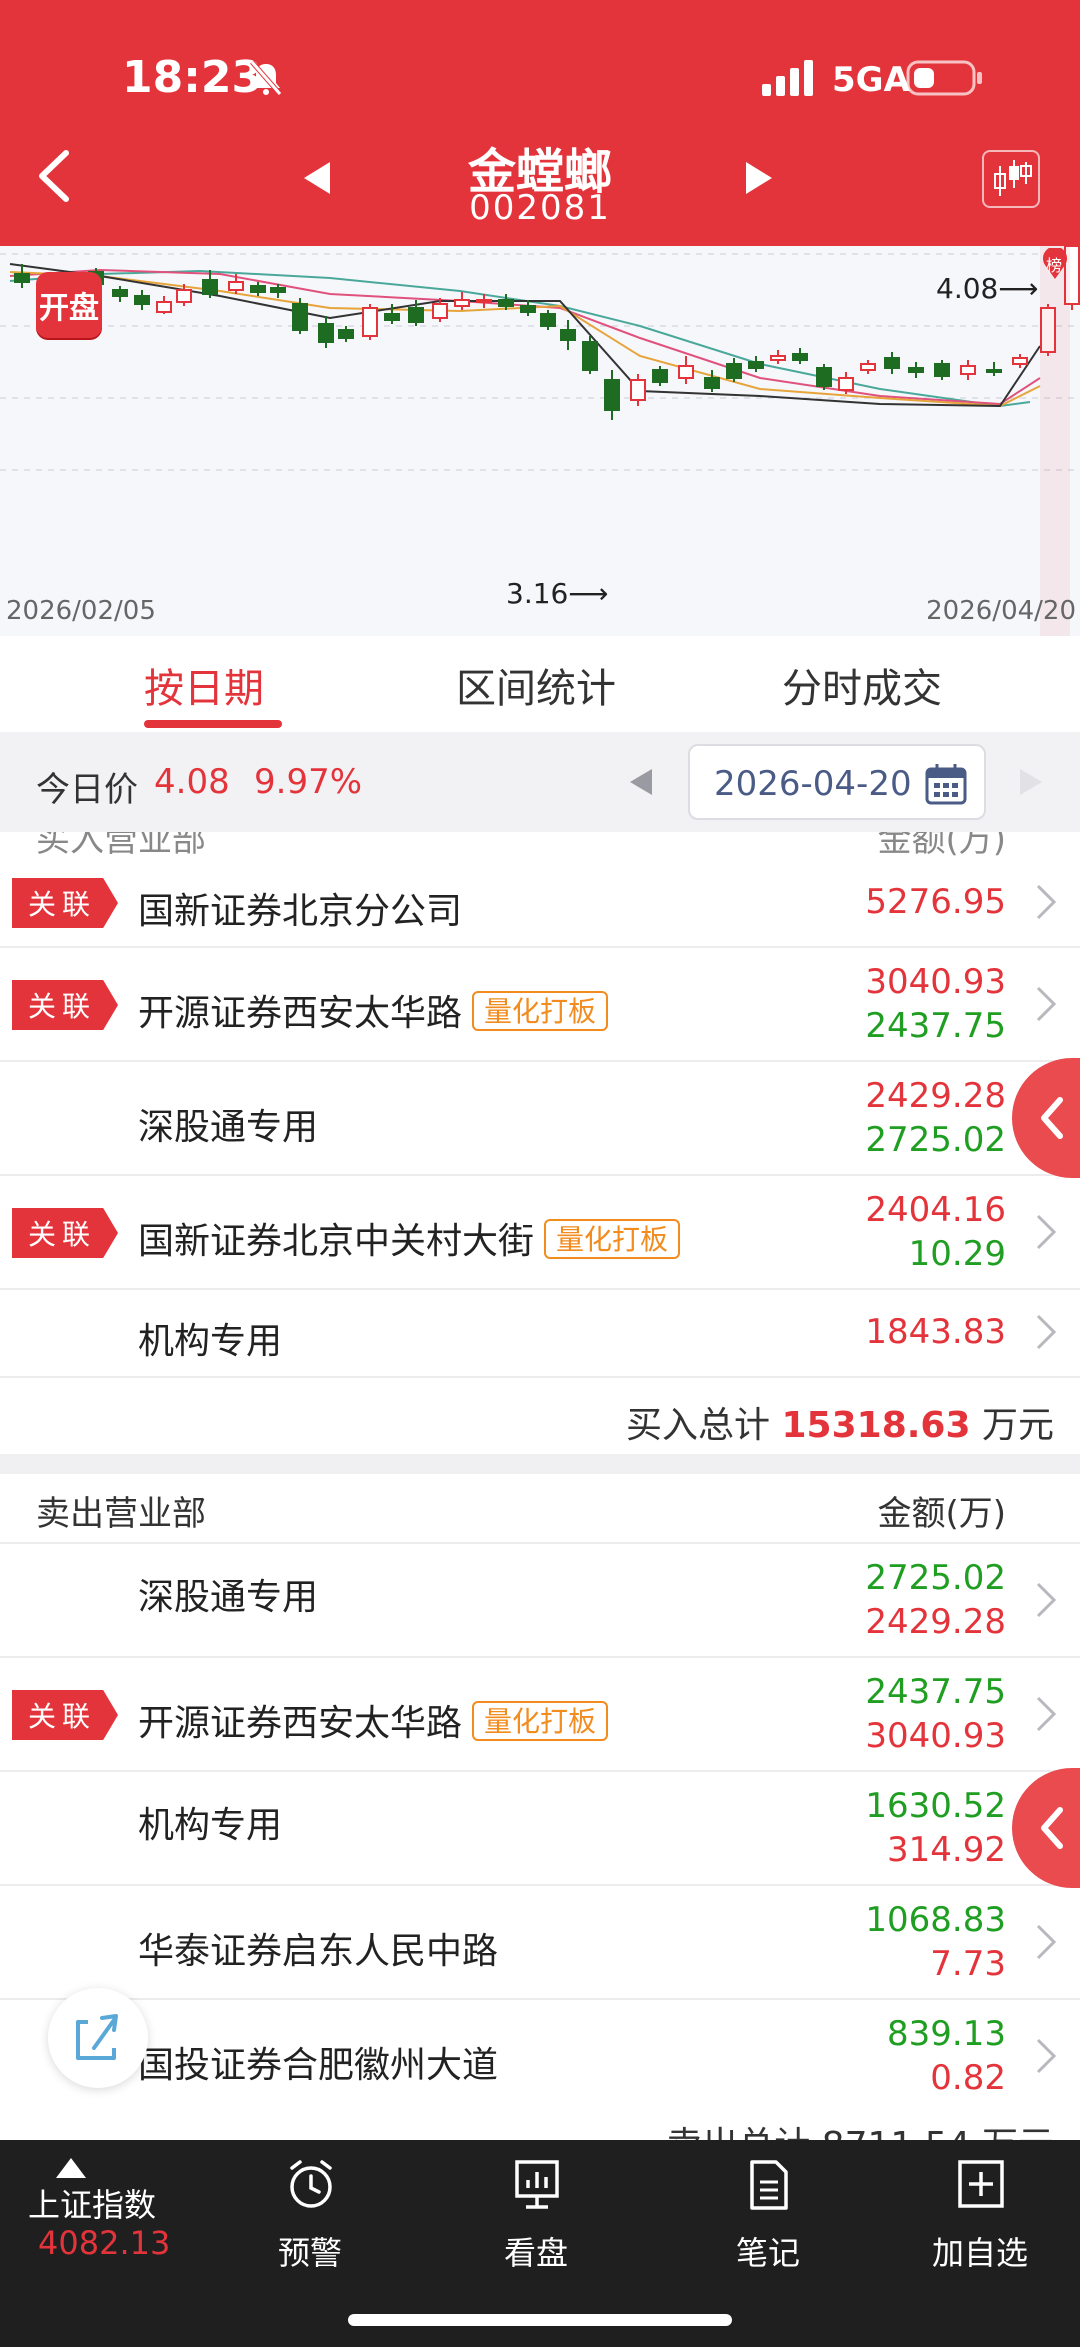 The width and height of the screenshot is (1080, 2347). What do you see at coordinates (1055, 441) in the screenshot?
I see `last-day-highlight` at bounding box center [1055, 441].